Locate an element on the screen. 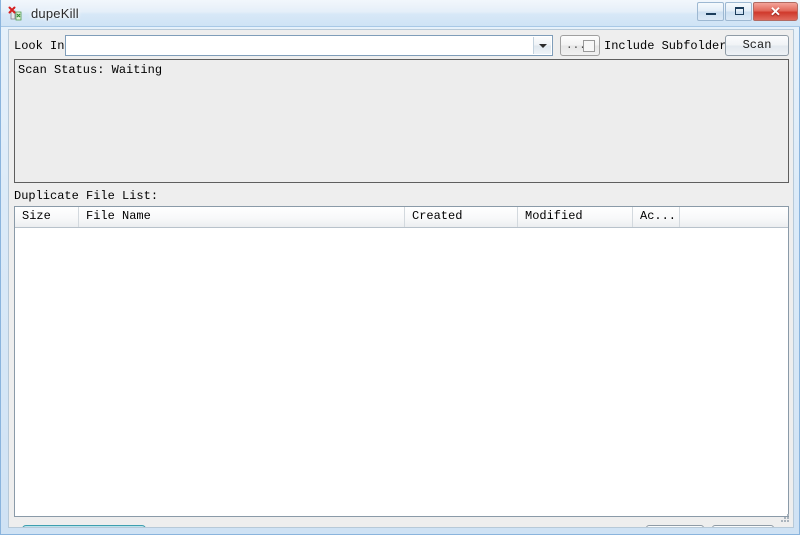 This screenshot has height=535, width=800. close-icon: ✕ is located at coordinates (775, 11).